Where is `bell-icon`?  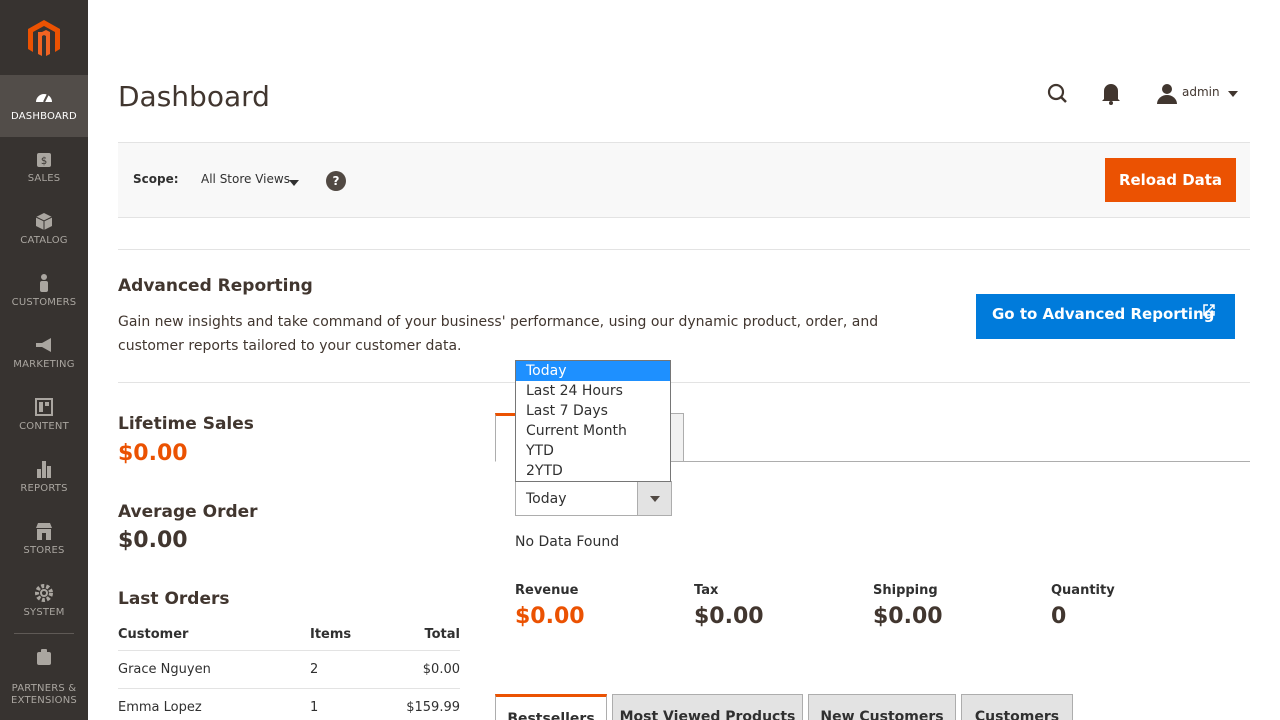
bell-icon is located at coordinates (1111, 94).